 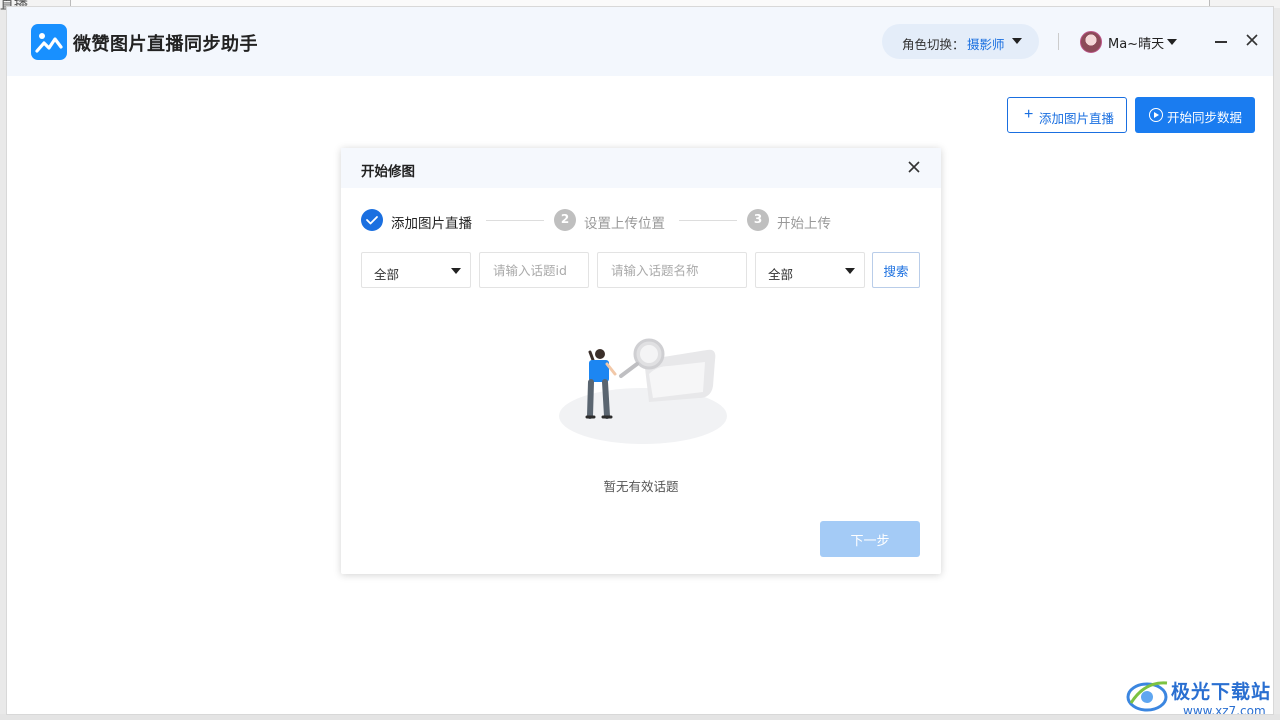 What do you see at coordinates (624, 224) in the screenshot?
I see `step-label: 设置上传位置` at bounding box center [624, 224].